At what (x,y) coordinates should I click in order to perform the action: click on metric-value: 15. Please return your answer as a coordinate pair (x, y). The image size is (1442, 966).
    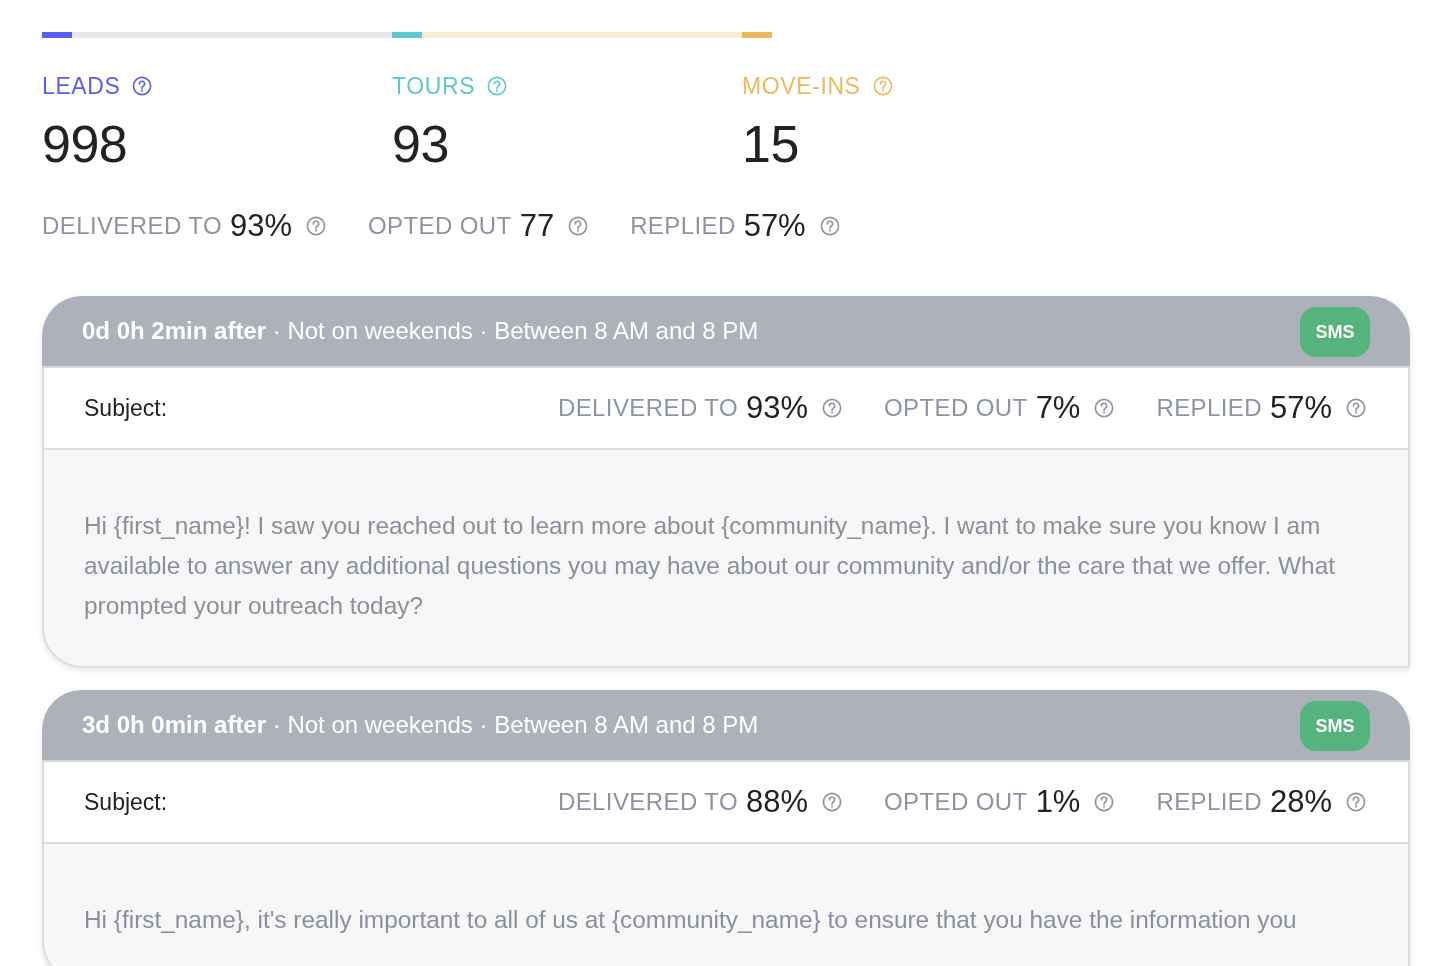
    Looking at the image, I should click on (771, 144).